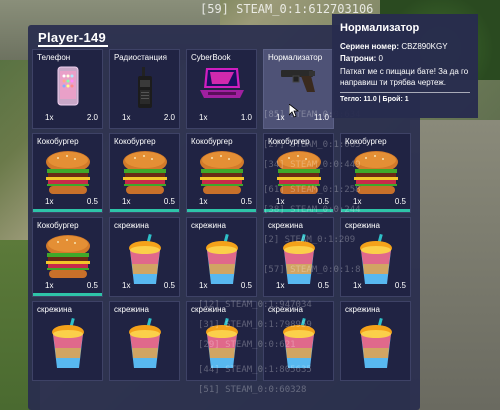 This screenshot has width=500, height=410. What do you see at coordinates (370, 46) in the screenshot?
I see `tooltip-serial-label: Сериен номер:` at bounding box center [370, 46].